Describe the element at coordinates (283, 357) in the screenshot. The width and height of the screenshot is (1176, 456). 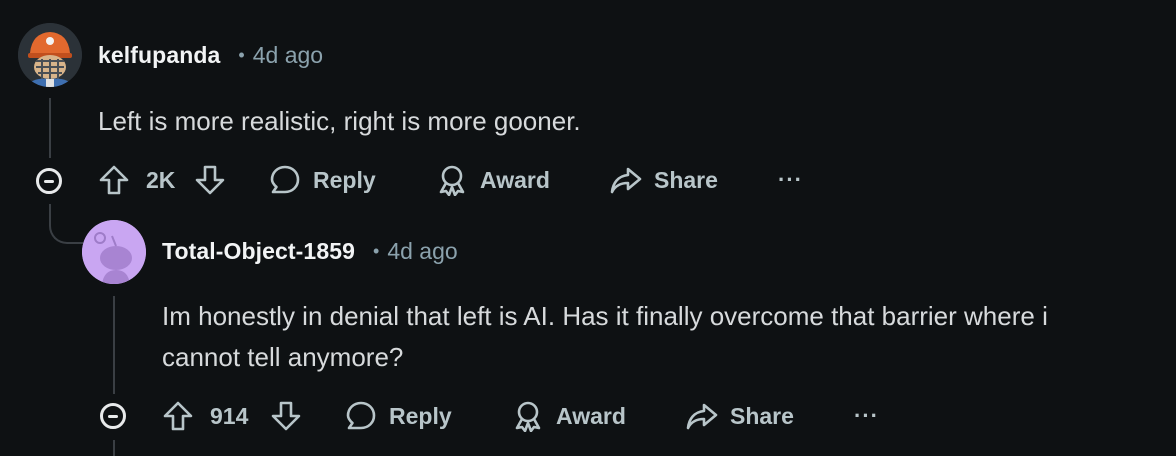
I see `reply-body-line-2: cannot tell anymore?` at that location.